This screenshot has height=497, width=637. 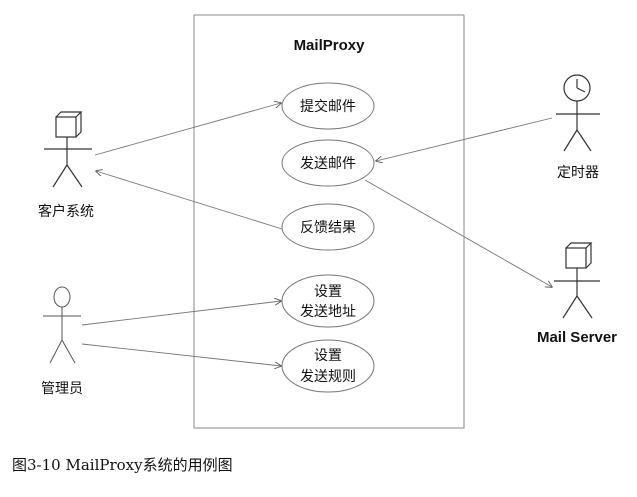 I want to click on actor-mail-server-label: Mail Server, so click(x=577, y=337).